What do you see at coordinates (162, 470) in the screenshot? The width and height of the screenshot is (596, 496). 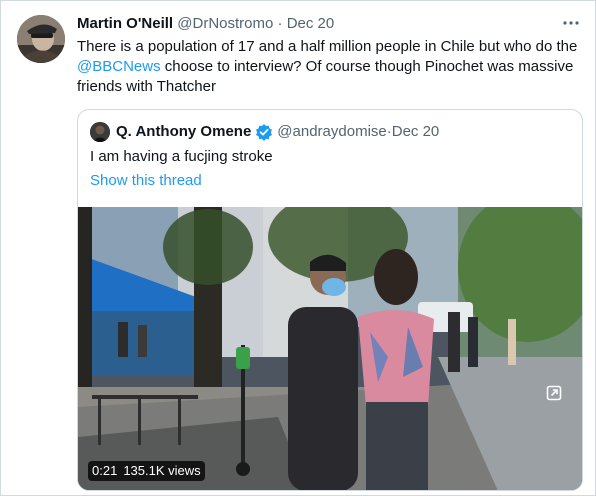 I see `video-views: 135.1K views` at bounding box center [162, 470].